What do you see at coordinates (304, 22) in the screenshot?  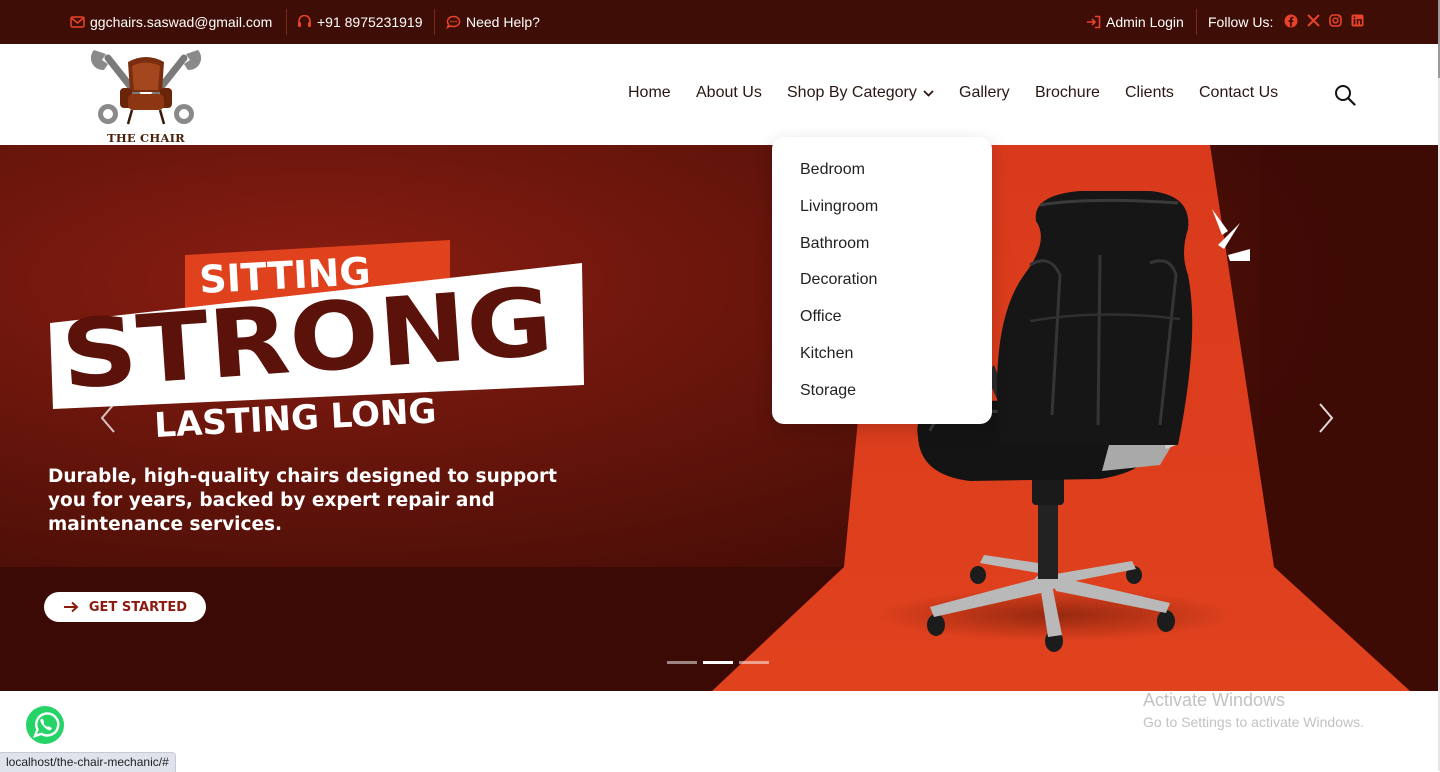 I see `headset-icon` at bounding box center [304, 22].